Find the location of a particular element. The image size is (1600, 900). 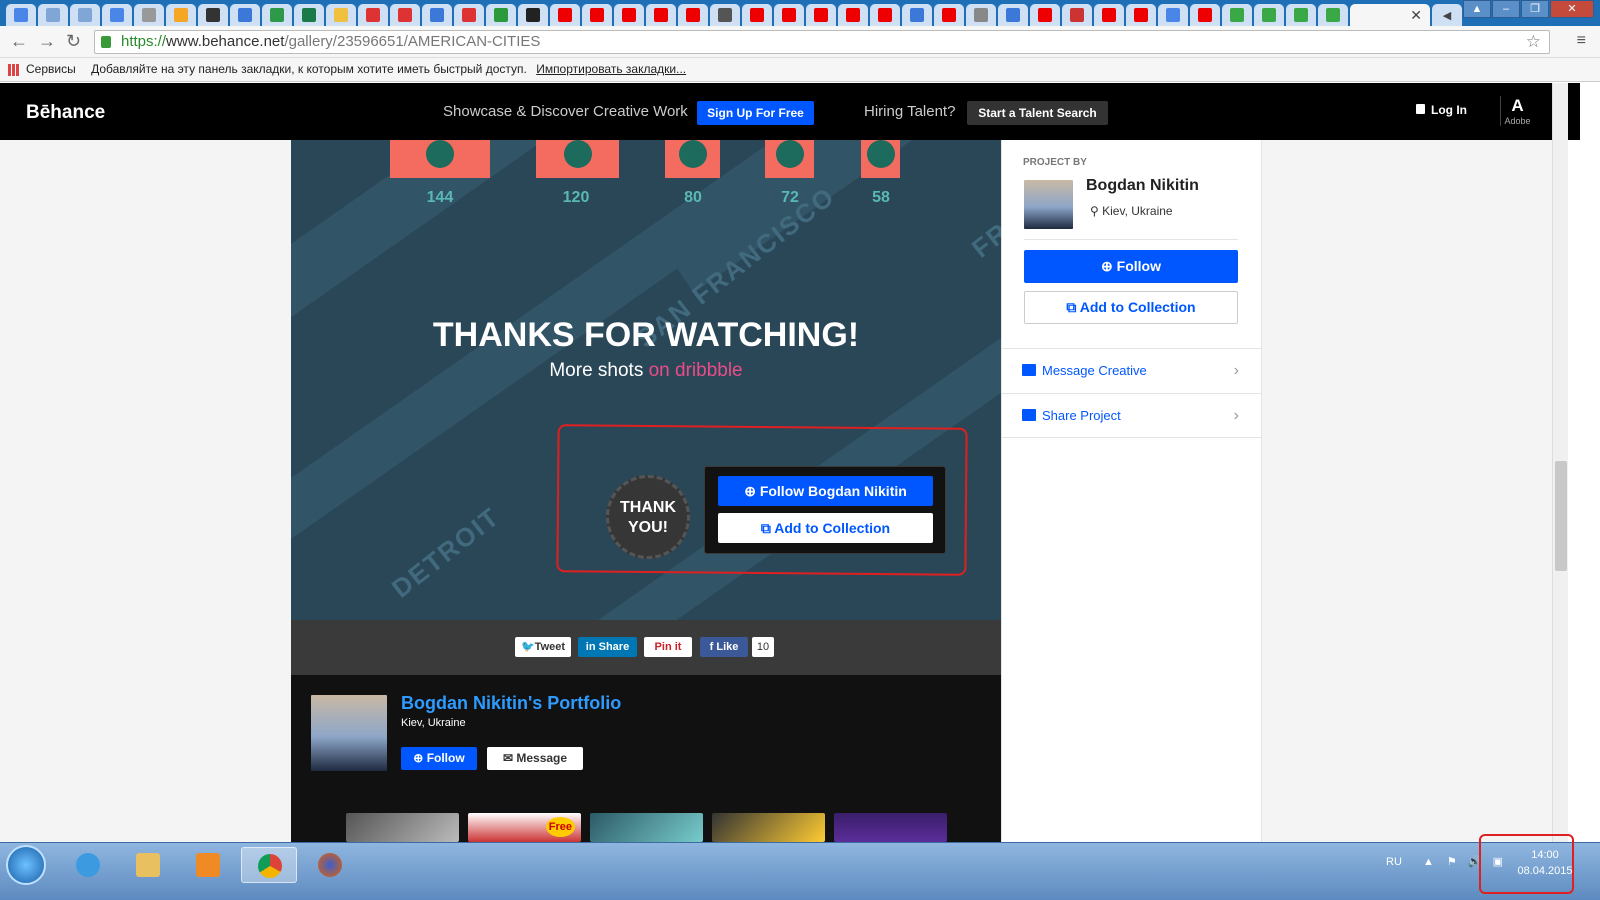

tray-arrow-icon: ▲ is located at coordinates (1428, 862).